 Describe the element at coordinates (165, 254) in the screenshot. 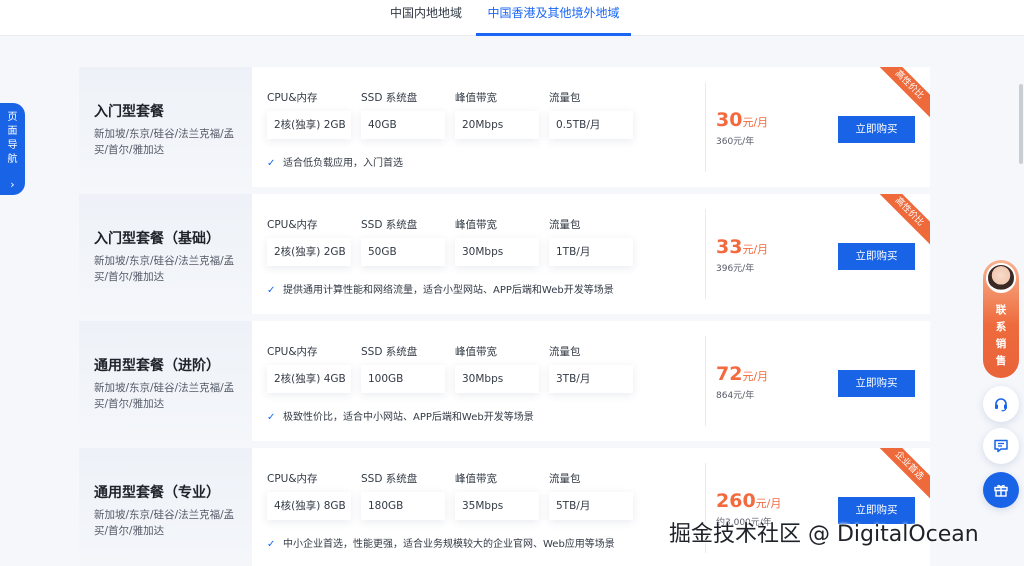

I see `plan-summary: 入门型套餐（基础） 新加坡/东京/硅谷/法兰克福/孟买/首尔/雅加达` at that location.